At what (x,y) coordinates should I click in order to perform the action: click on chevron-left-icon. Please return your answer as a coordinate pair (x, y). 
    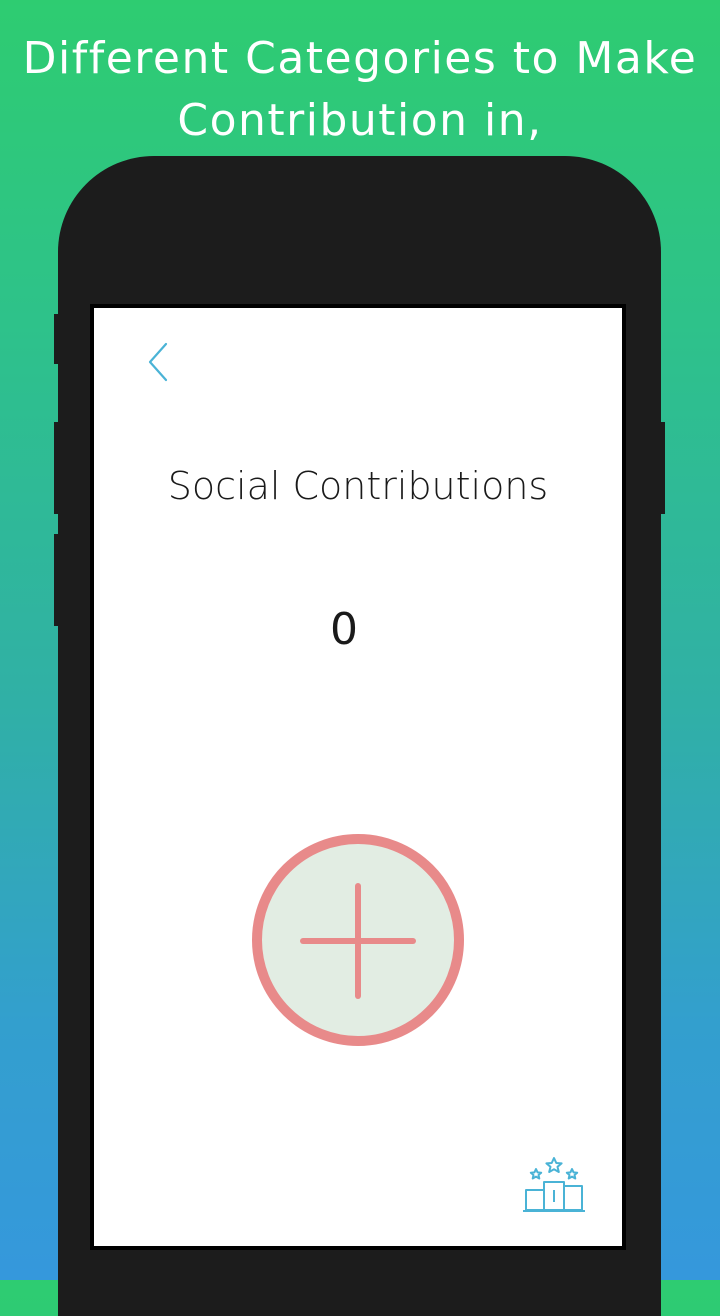
    Looking at the image, I should click on (158, 362).